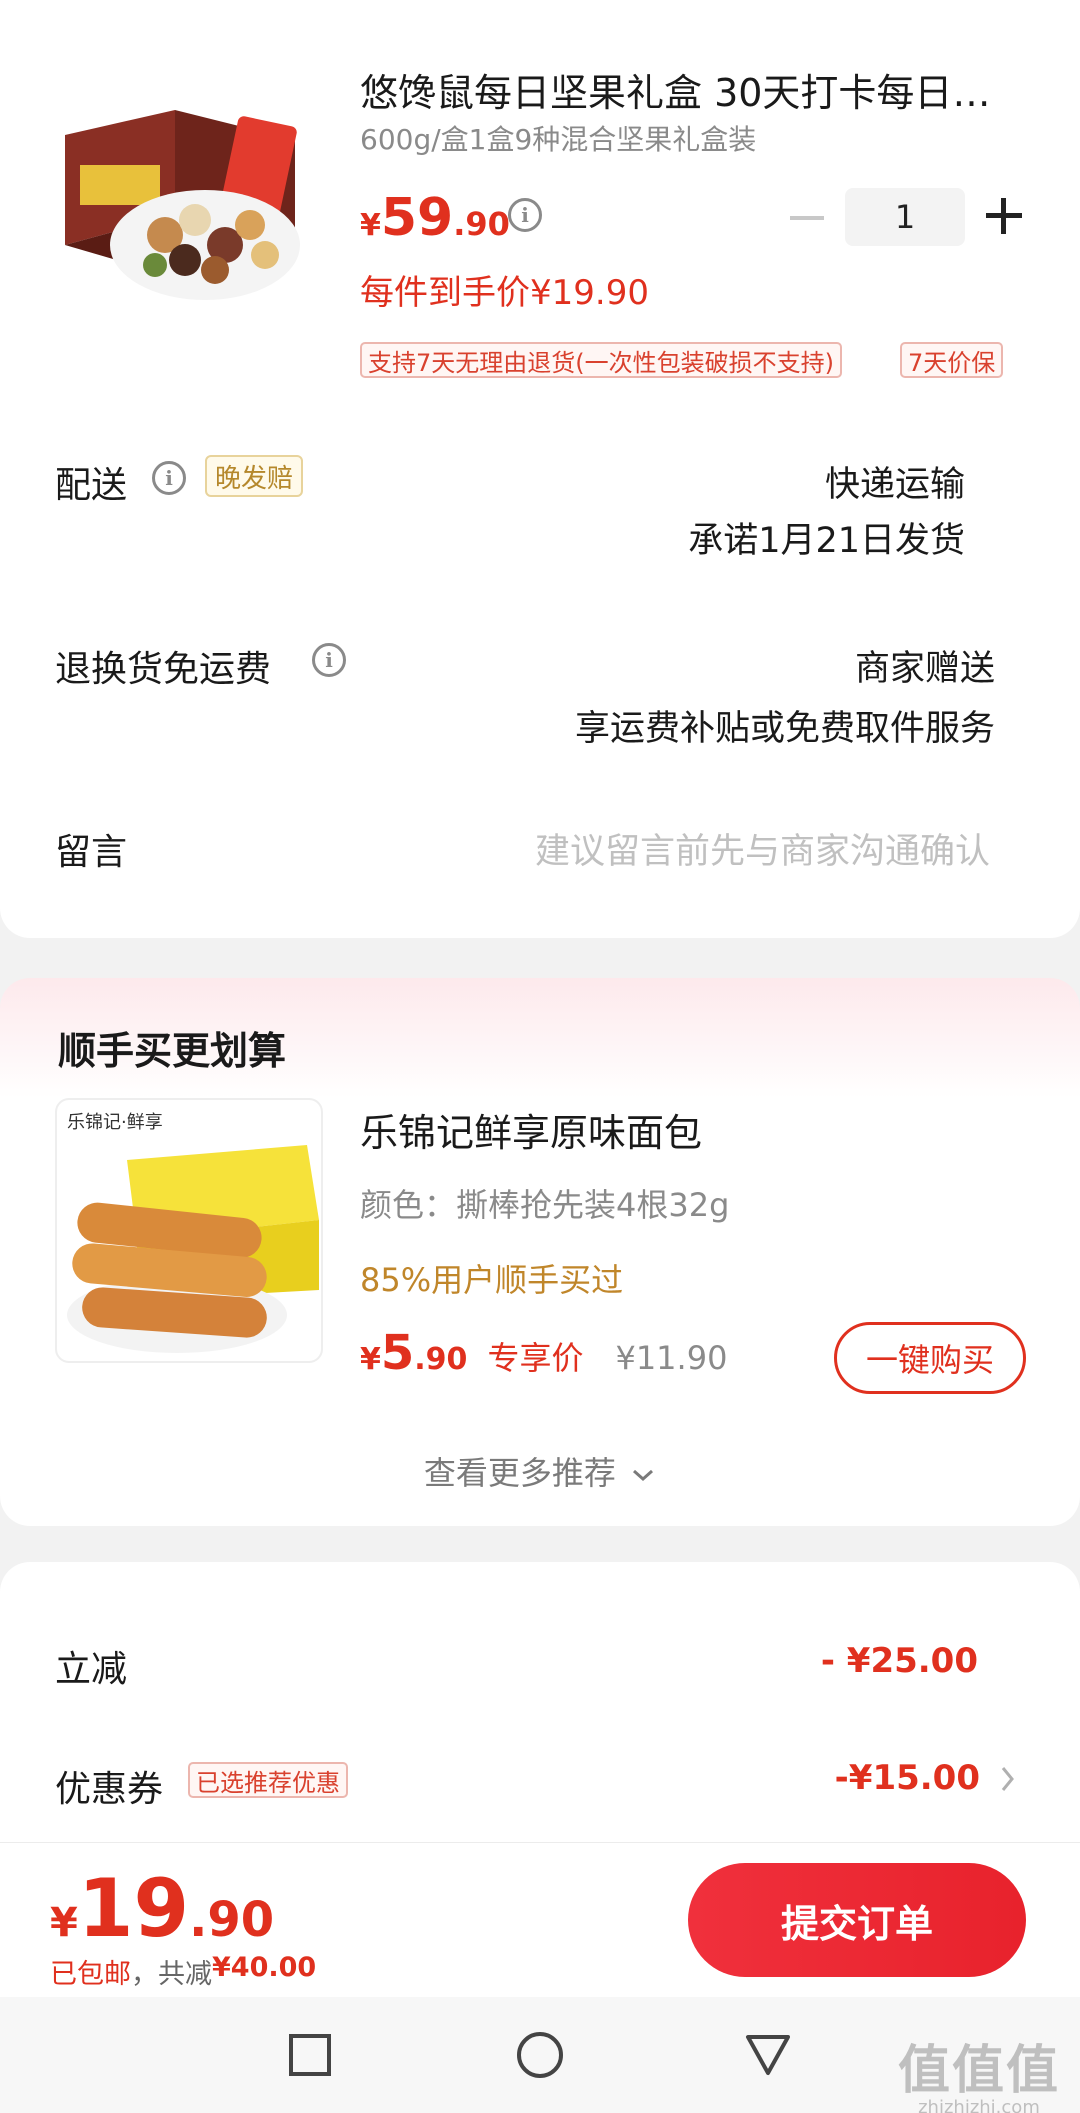 The width and height of the screenshot is (1080, 2113). What do you see at coordinates (807, 218) in the screenshot?
I see `quantity-minus-button` at bounding box center [807, 218].